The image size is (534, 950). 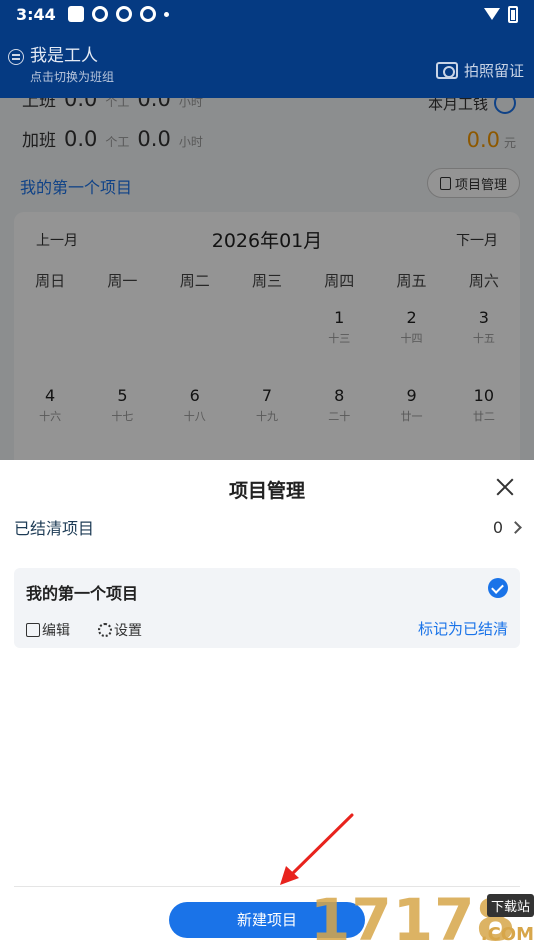 I want to click on status-bar: 3:44, so click(x=267, y=14).